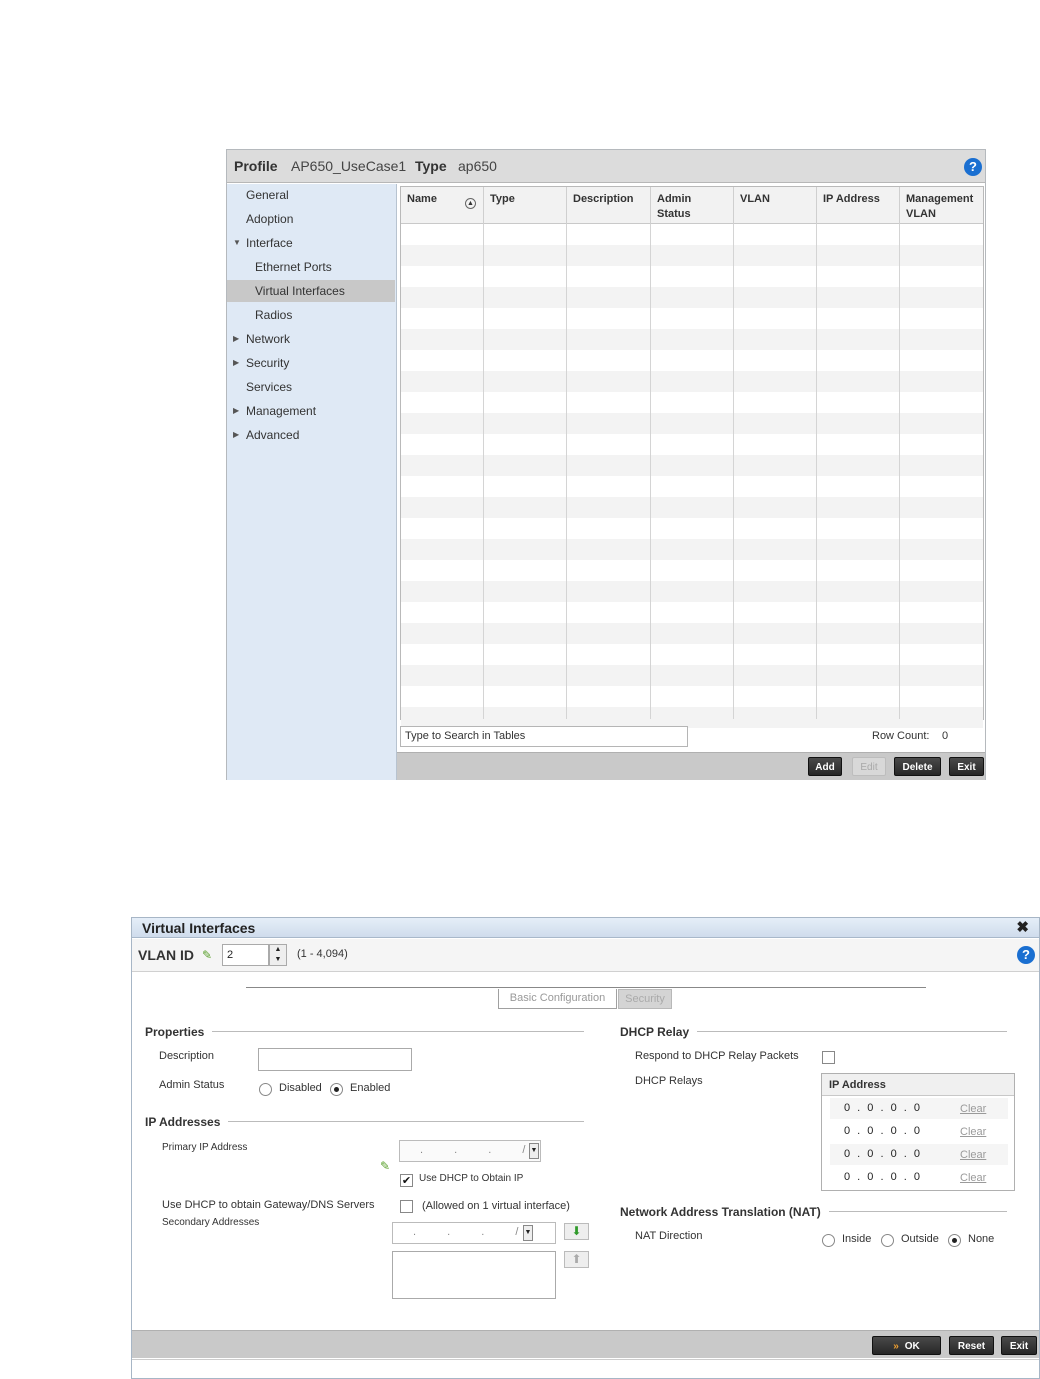 The width and height of the screenshot is (1040, 1379). I want to click on row-count-value: 0, so click(945, 736).